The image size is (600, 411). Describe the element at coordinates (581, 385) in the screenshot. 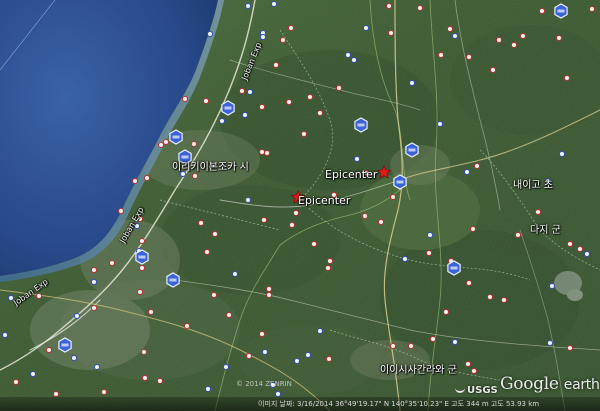

I see `earth-wordmark: earth` at that location.